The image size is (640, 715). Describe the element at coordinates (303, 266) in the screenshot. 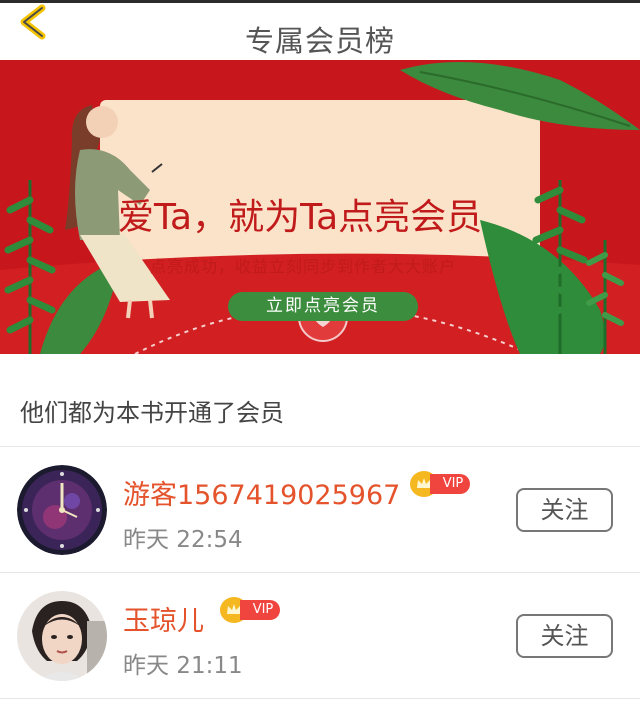

I see `banner-subtitle: 点亮成功，收益立刻同步到作者大大账户` at that location.